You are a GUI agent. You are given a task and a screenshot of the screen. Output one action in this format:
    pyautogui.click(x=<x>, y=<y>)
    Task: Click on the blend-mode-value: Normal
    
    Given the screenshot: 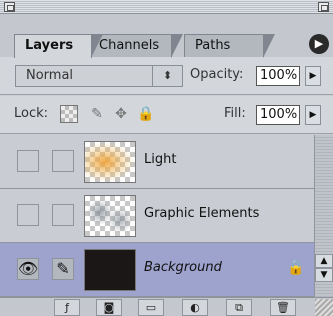 What is the action you would take?
    pyautogui.click(x=50, y=75)
    